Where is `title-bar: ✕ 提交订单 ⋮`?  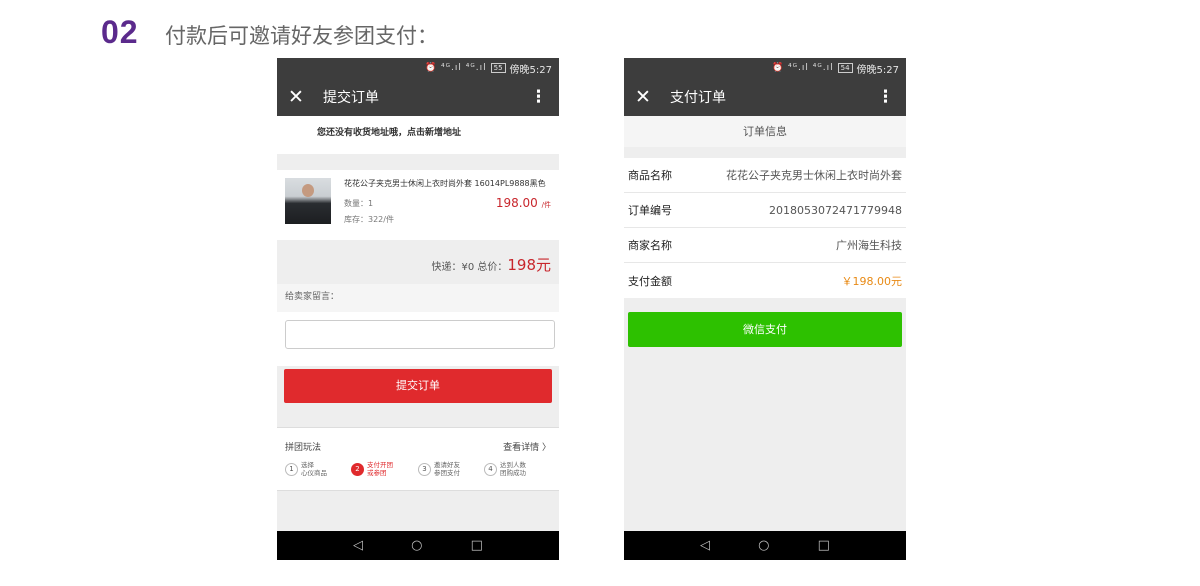
title-bar: ✕ 提交订单 ⋮ is located at coordinates (418, 97).